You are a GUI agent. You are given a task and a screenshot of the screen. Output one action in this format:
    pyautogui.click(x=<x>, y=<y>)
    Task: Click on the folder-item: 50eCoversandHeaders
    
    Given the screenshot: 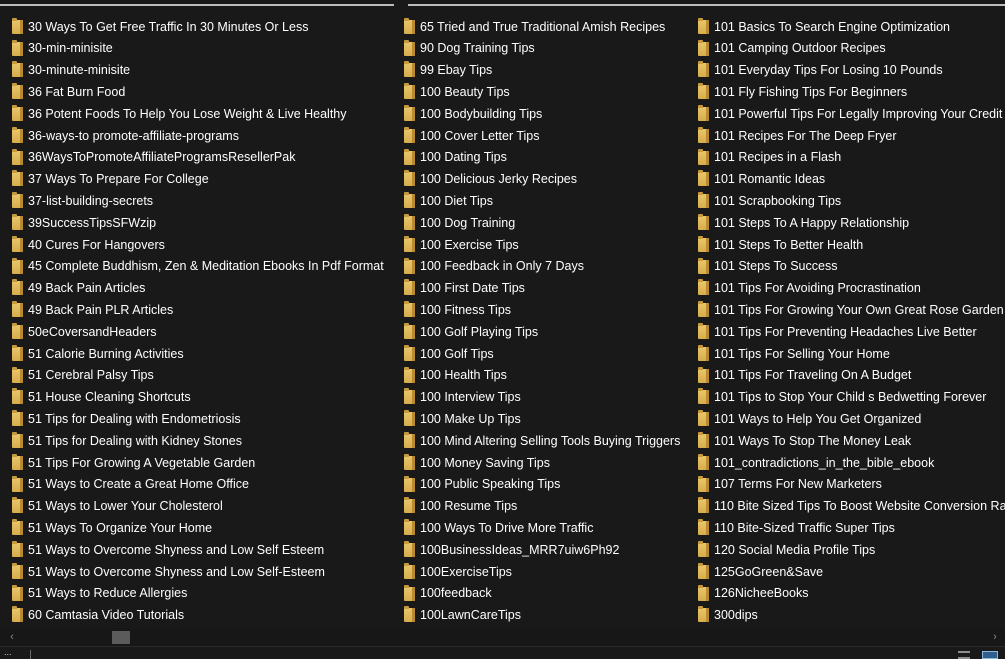 What is the action you would take?
    pyautogui.click(x=206, y=332)
    